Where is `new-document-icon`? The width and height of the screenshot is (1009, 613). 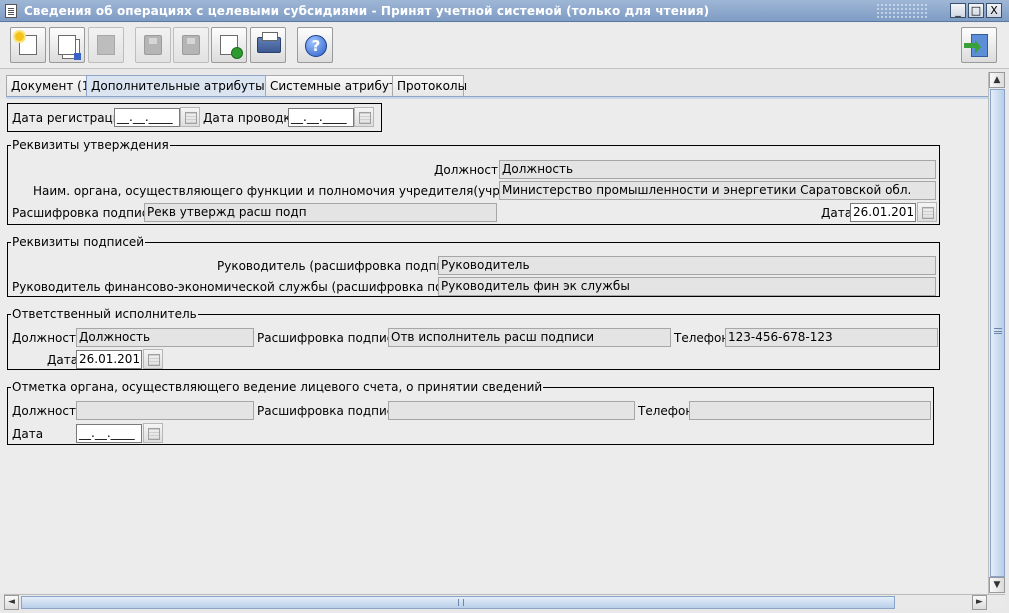
new-document-icon is located at coordinates (26, 43).